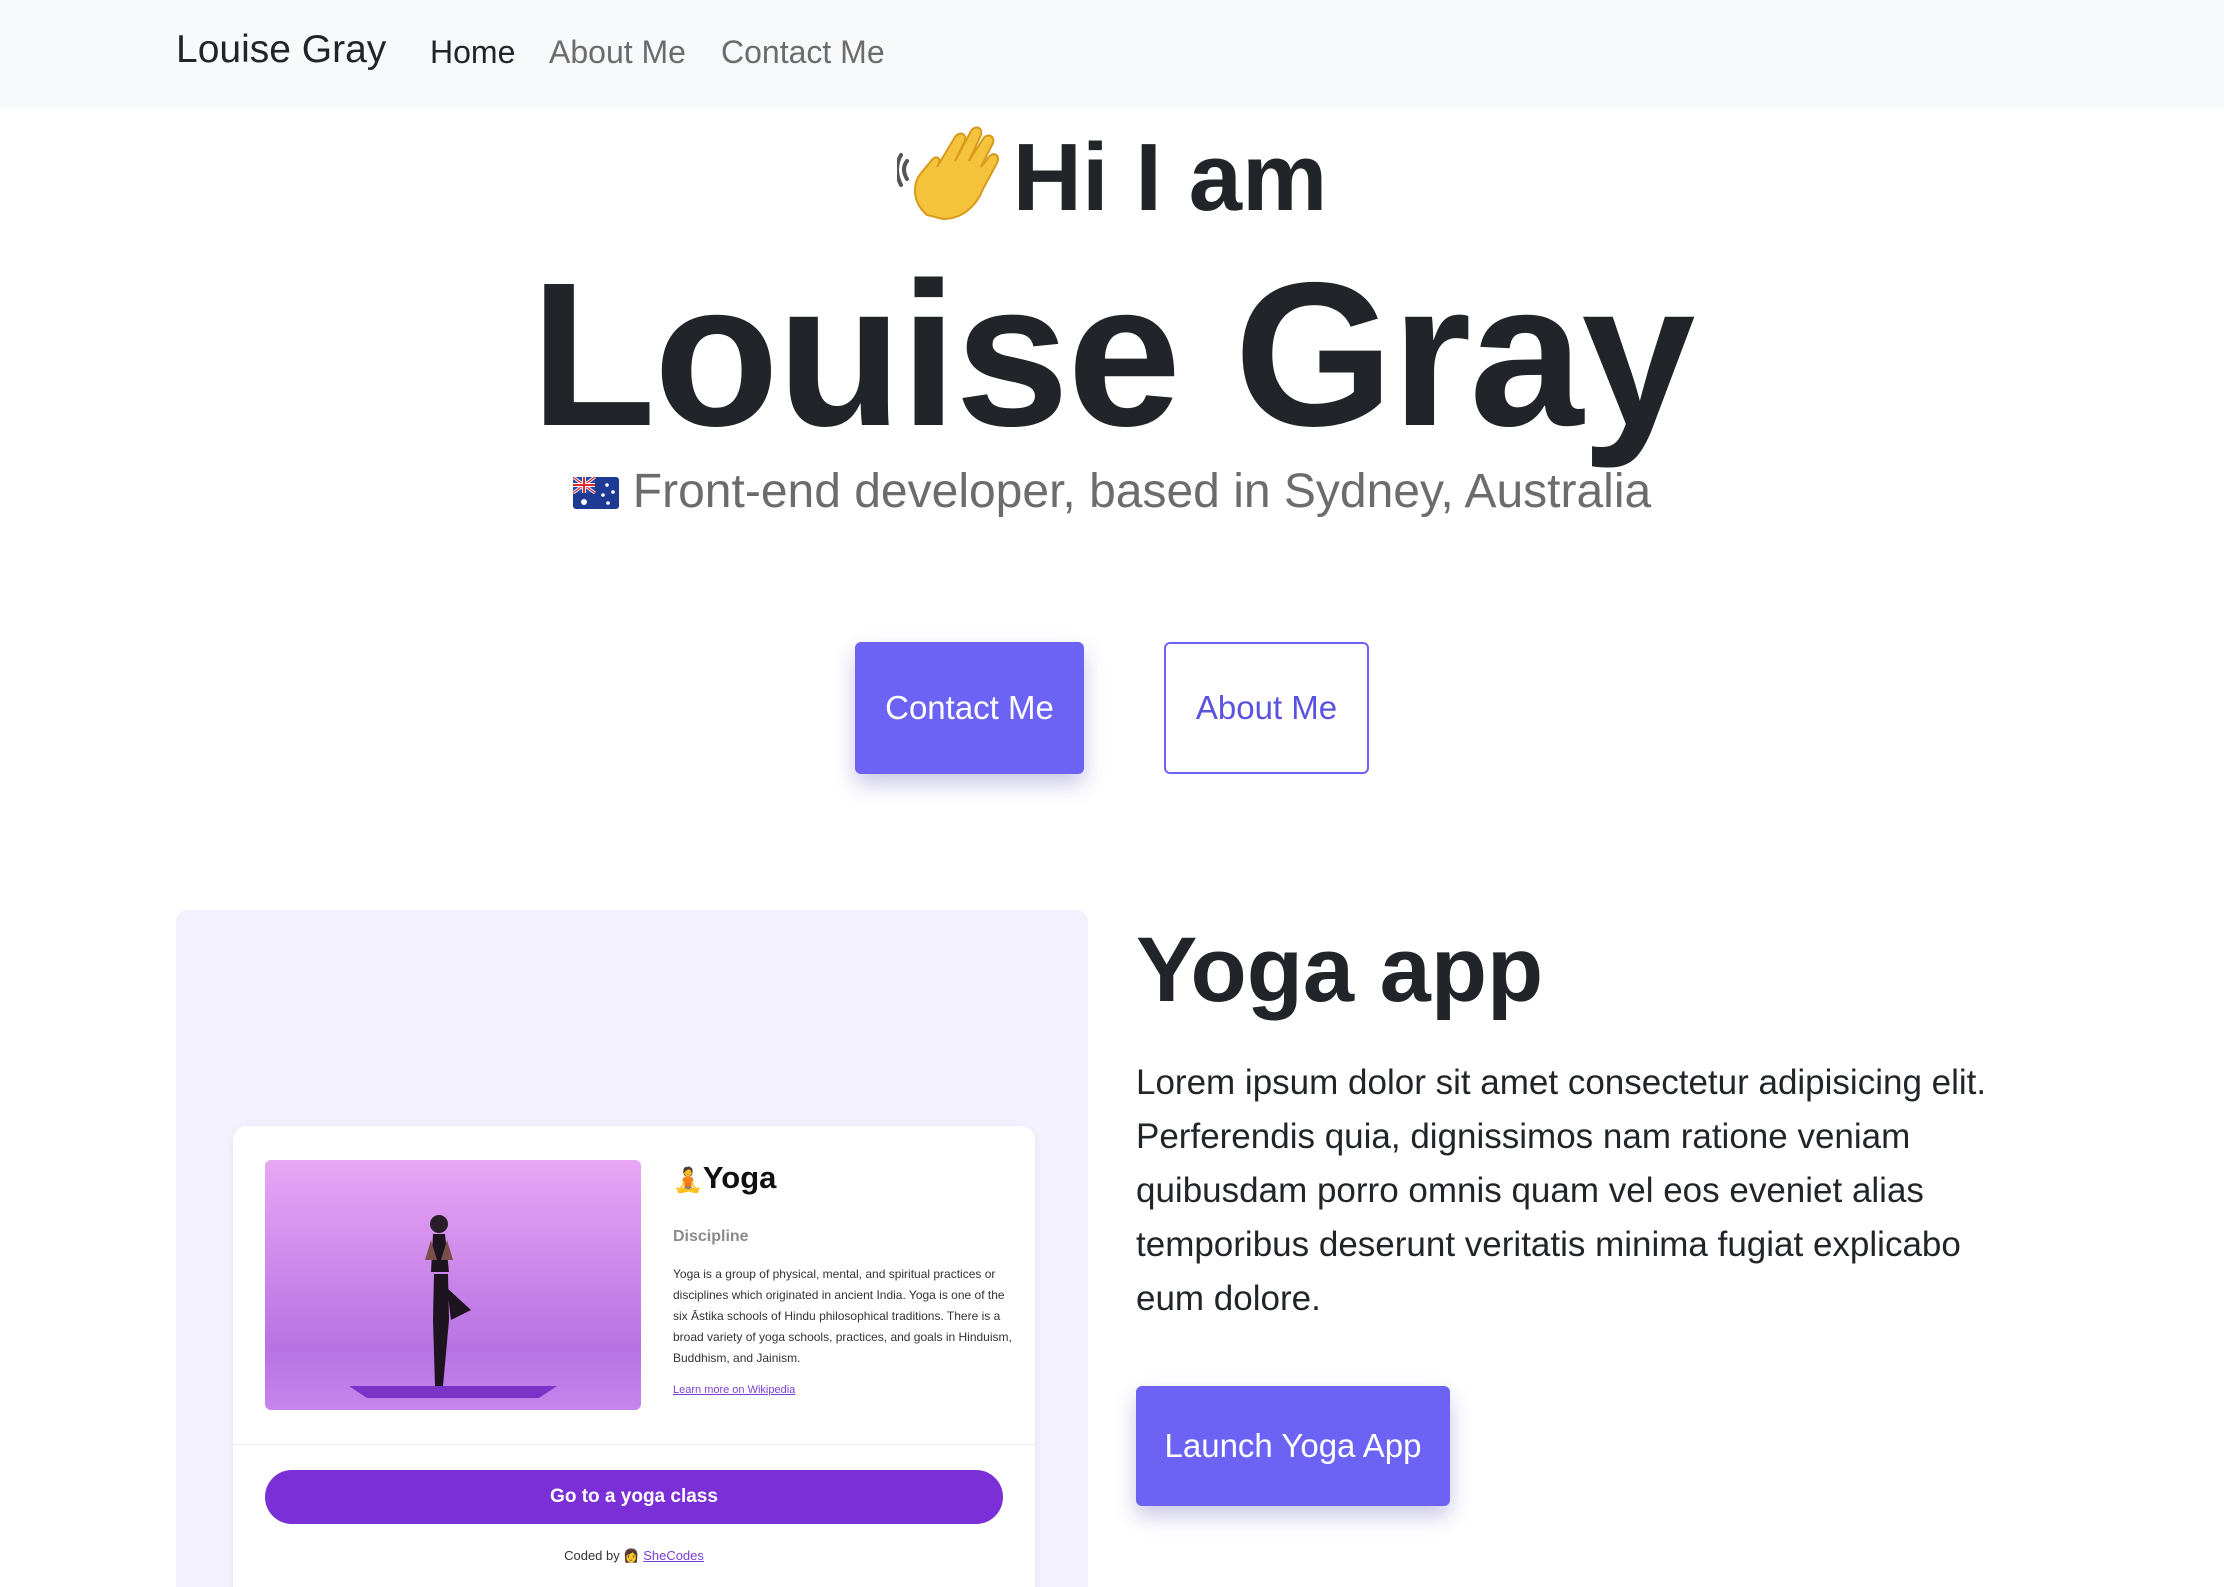 This screenshot has height=1587, width=2224. I want to click on australia-flag-icon, so click(595, 494).